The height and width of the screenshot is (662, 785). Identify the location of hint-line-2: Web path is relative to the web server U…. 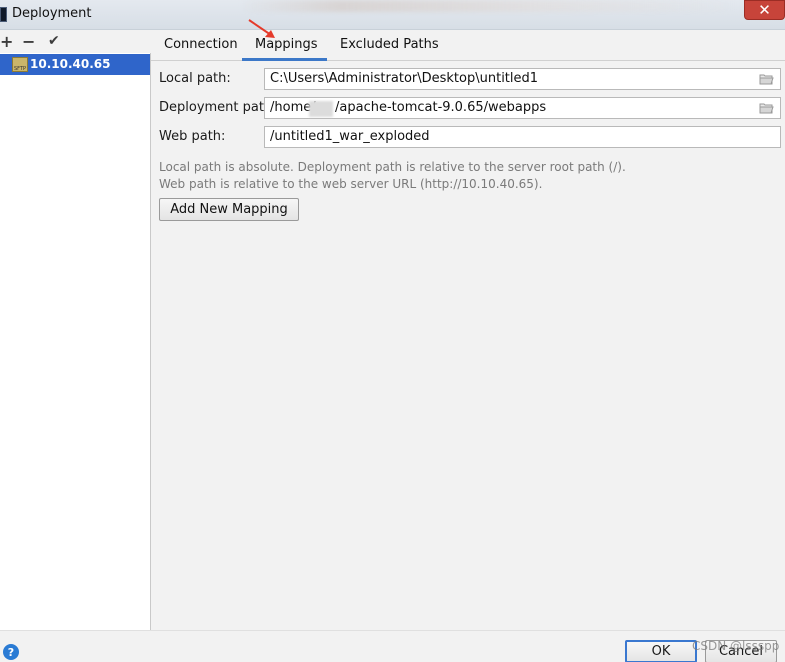
(351, 184).